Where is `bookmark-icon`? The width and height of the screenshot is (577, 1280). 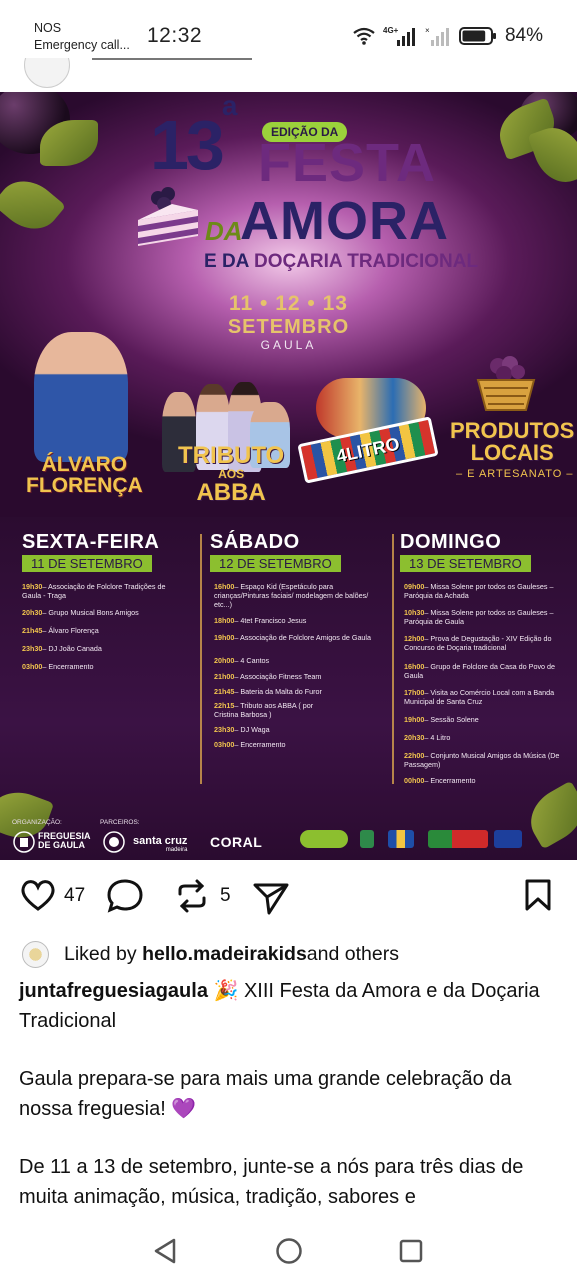
bookmark-icon is located at coordinates (538, 895).